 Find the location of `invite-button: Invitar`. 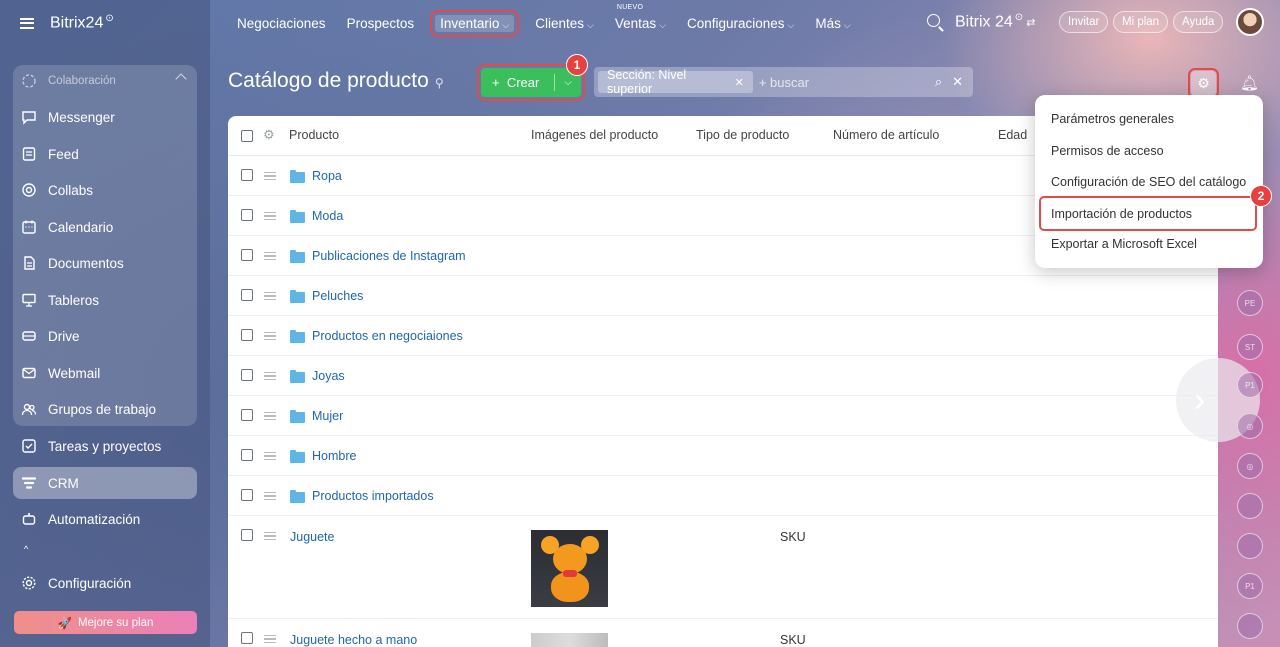

invite-button: Invitar is located at coordinates (1084, 22).